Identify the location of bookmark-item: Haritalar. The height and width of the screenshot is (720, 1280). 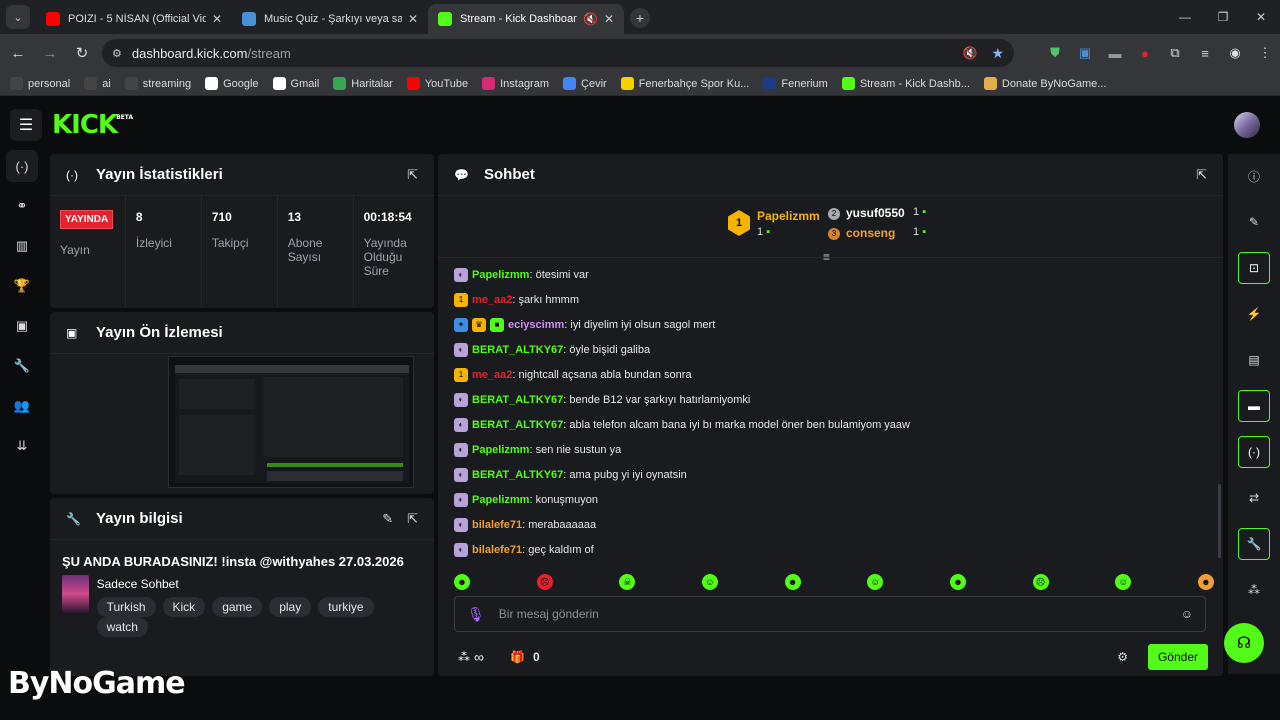
(363, 83).